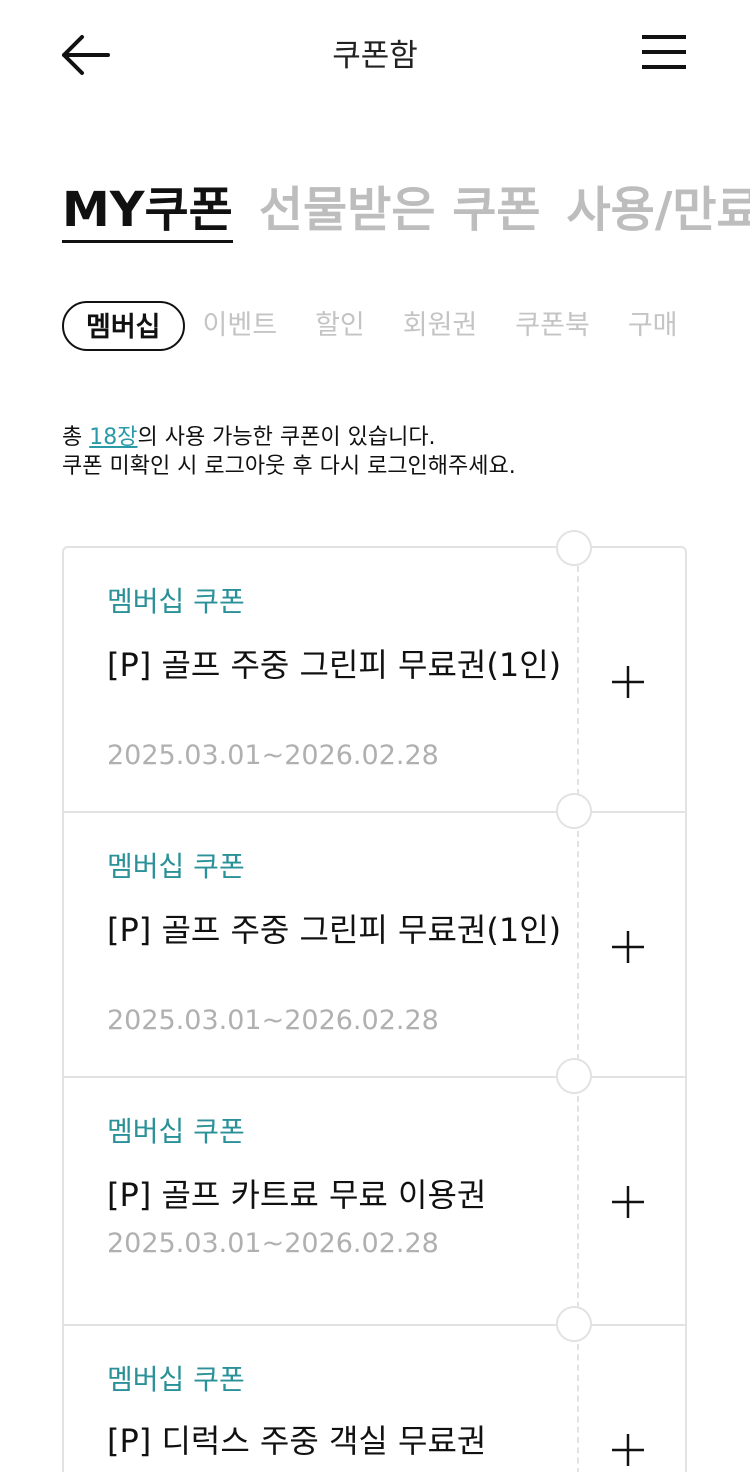  I want to click on notice-suffix: 의 사용 가능한 쿠폰이 있습니다., so click(286, 437).